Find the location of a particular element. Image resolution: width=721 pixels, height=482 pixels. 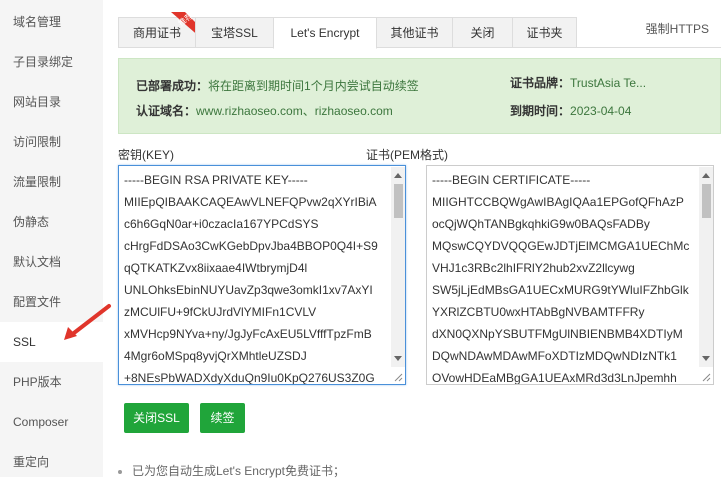

deploy-status: 已部署成功：将在距离到期时间1个月内尝试自动续签 is located at coordinates (277, 86).